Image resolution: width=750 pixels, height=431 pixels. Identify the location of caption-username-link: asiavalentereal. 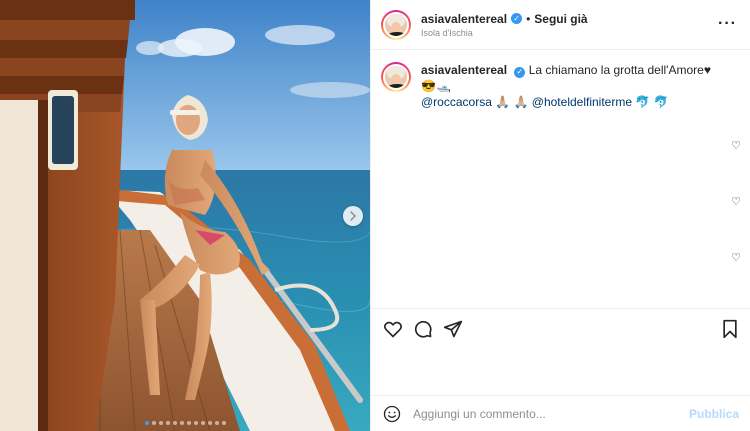
(464, 70).